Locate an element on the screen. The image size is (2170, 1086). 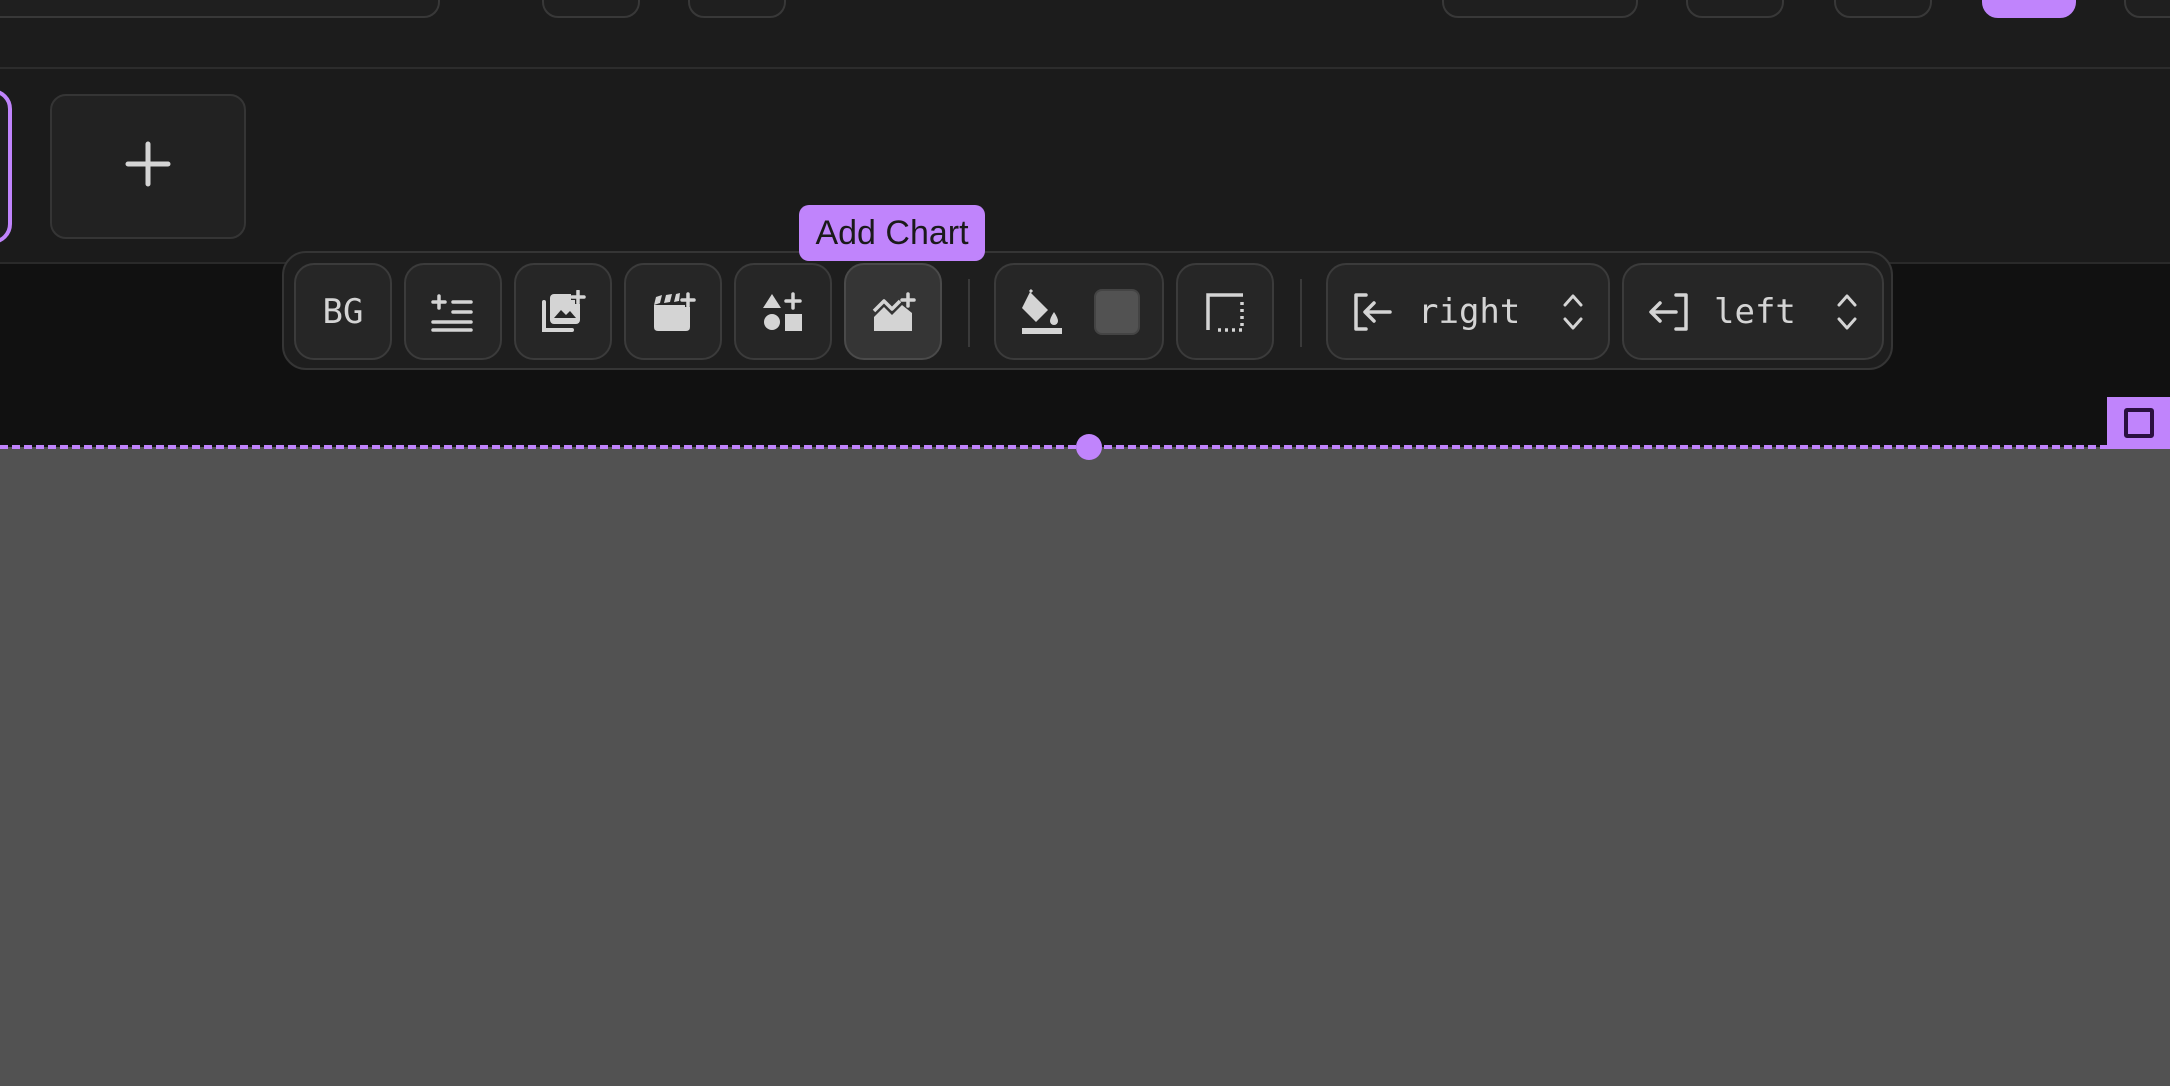
slide-toolbar: BG right left is located at coordinates (1087, 310).